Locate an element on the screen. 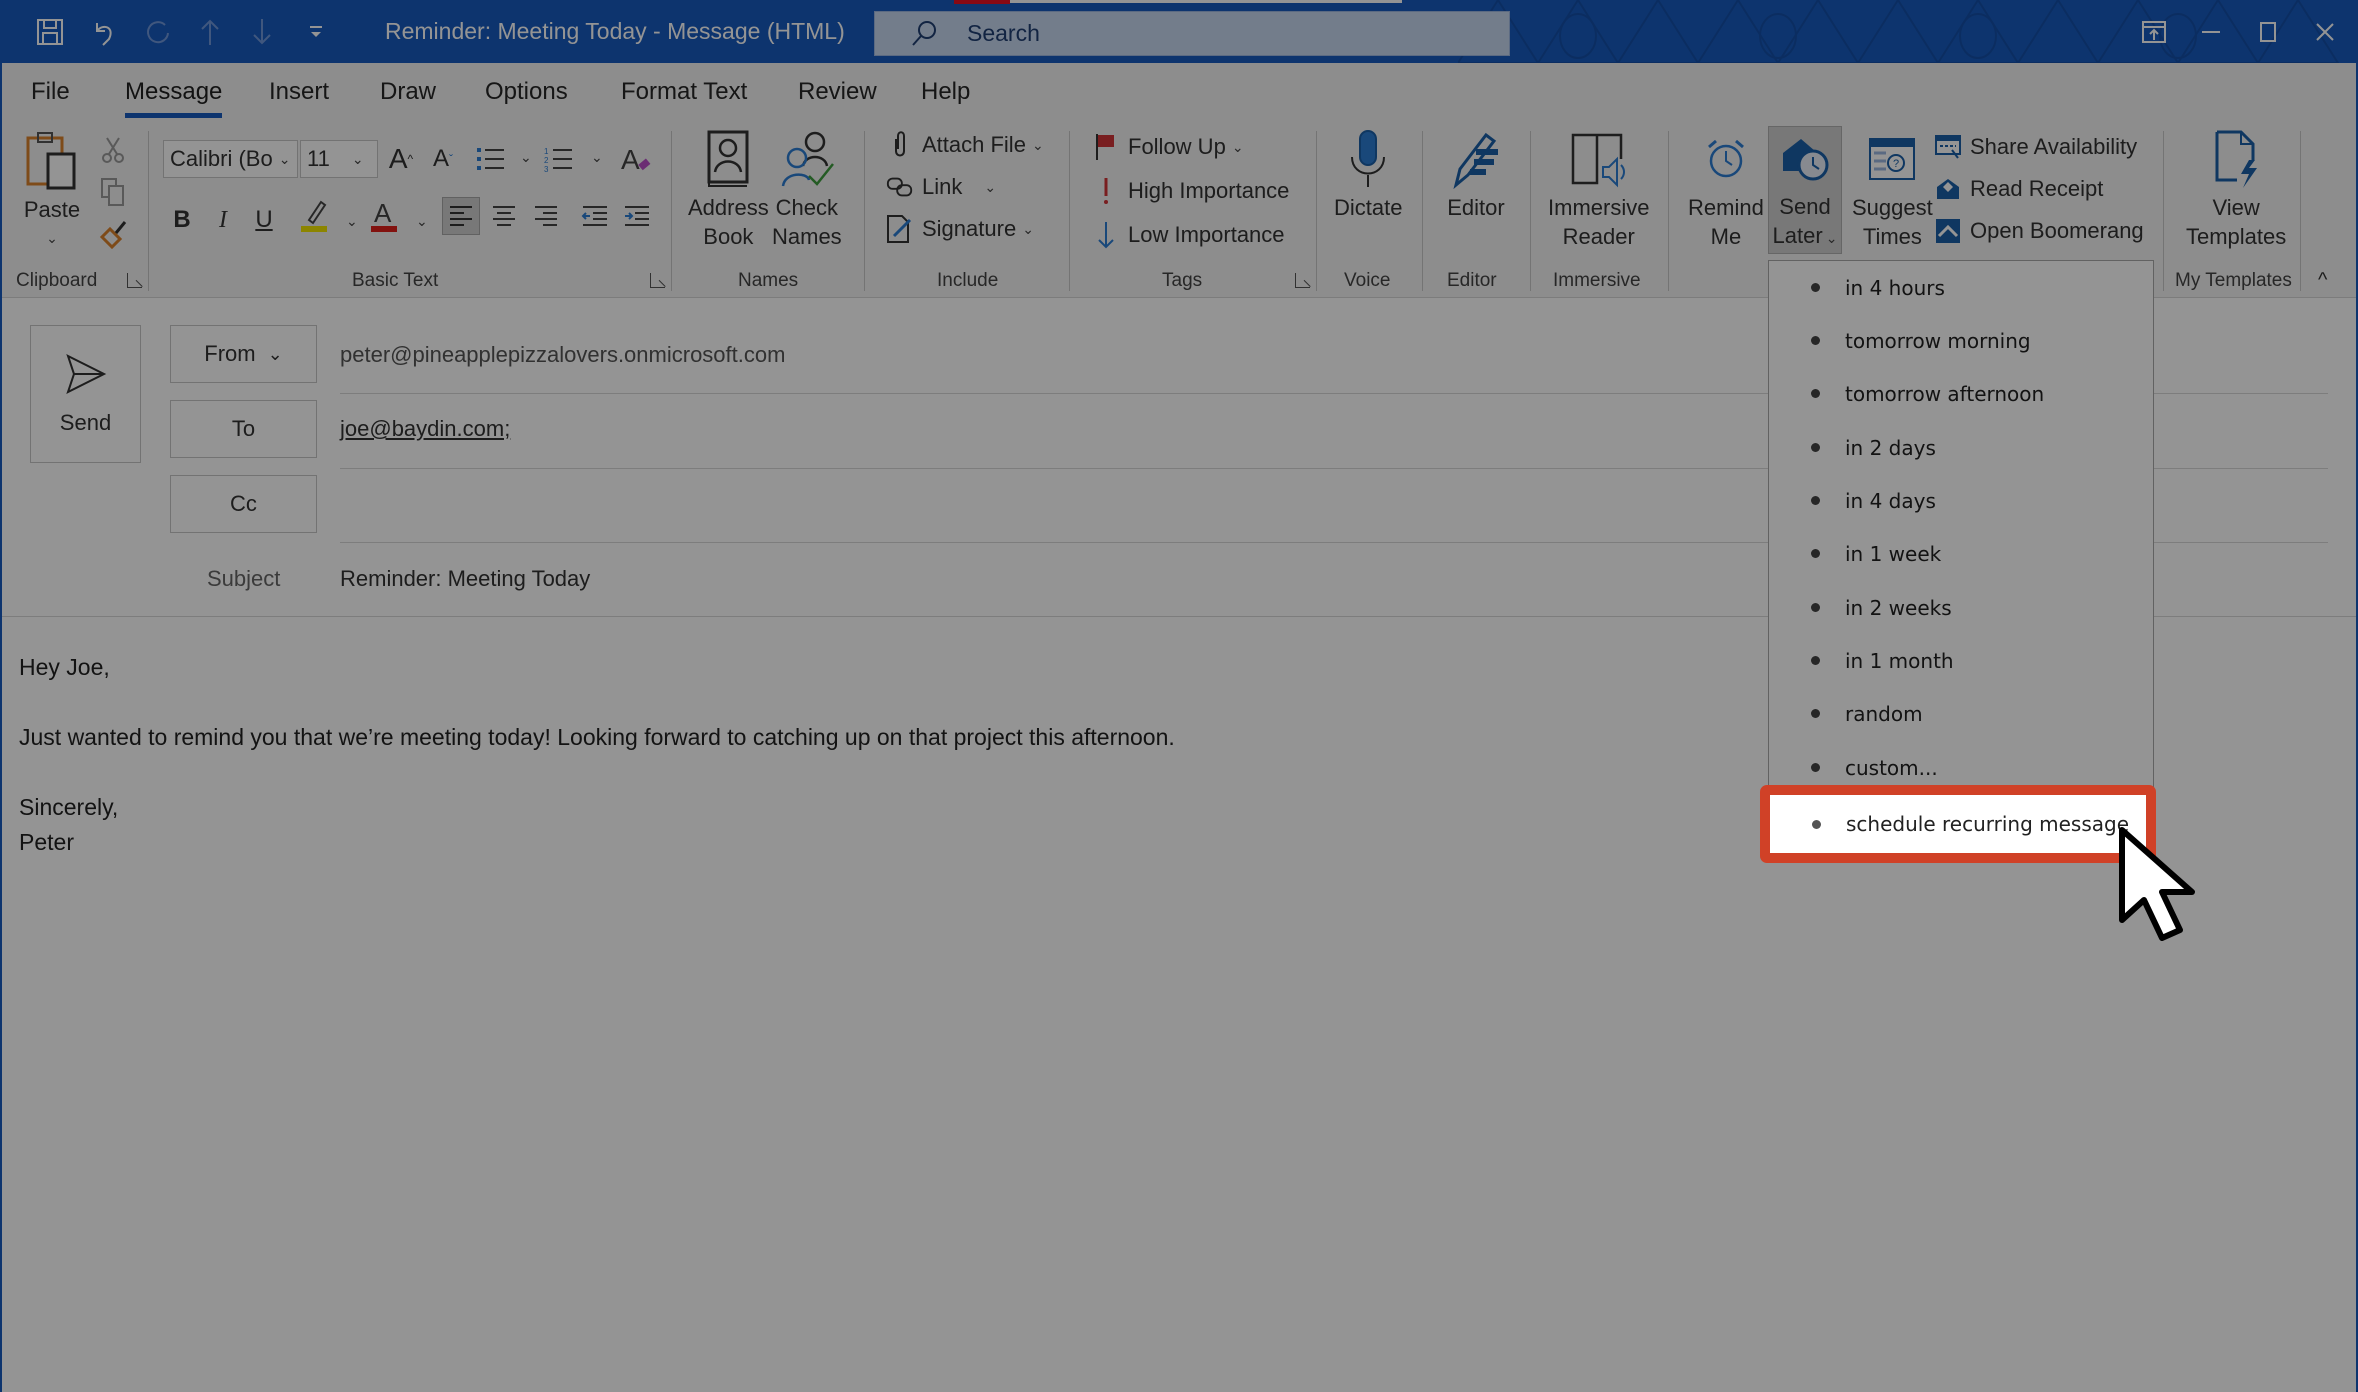 This screenshot has height=1392, width=2358. format-painter-icon is located at coordinates (113, 234).